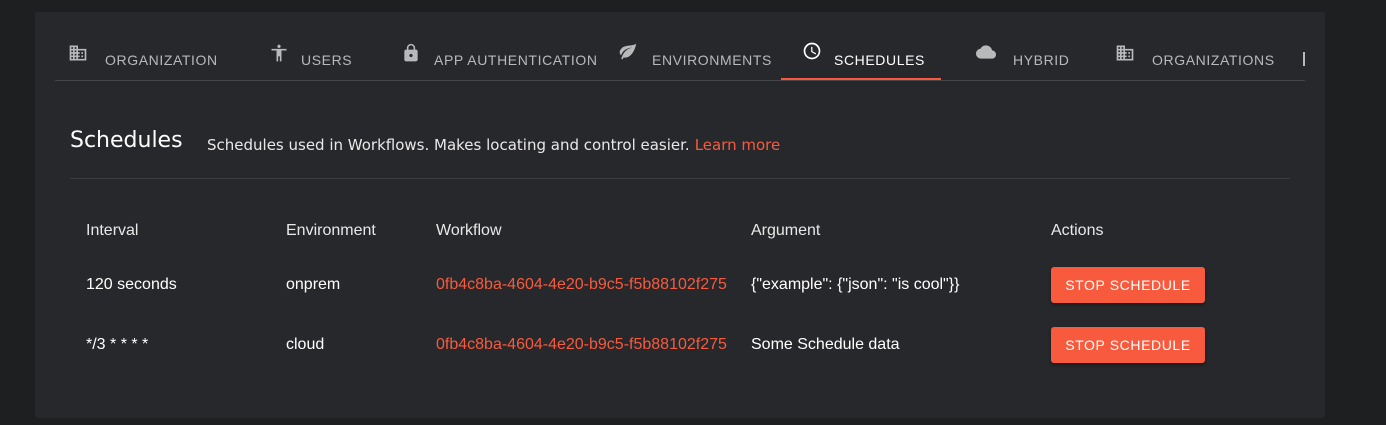  I want to click on tab-users: Users, so click(320, 46).